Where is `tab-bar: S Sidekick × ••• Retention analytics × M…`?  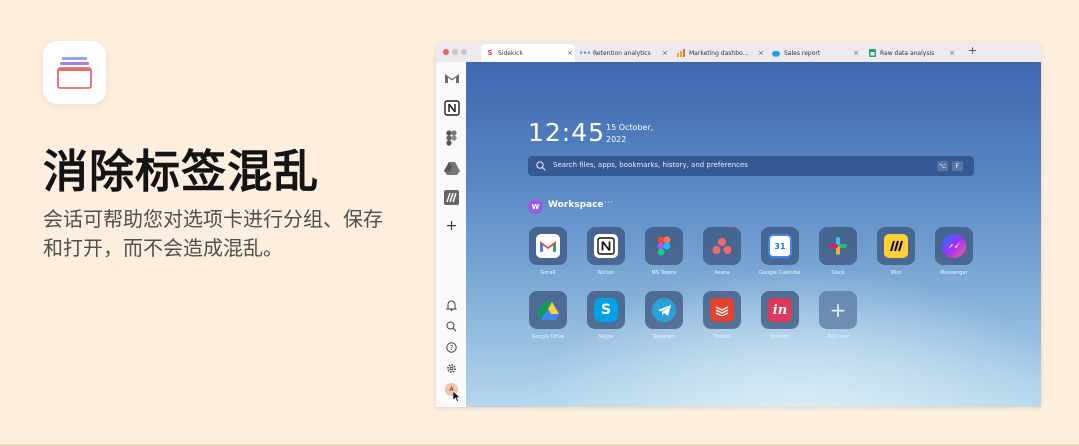 tab-bar: S Sidekick × ••• Retention analytics × M… is located at coordinates (738, 52).